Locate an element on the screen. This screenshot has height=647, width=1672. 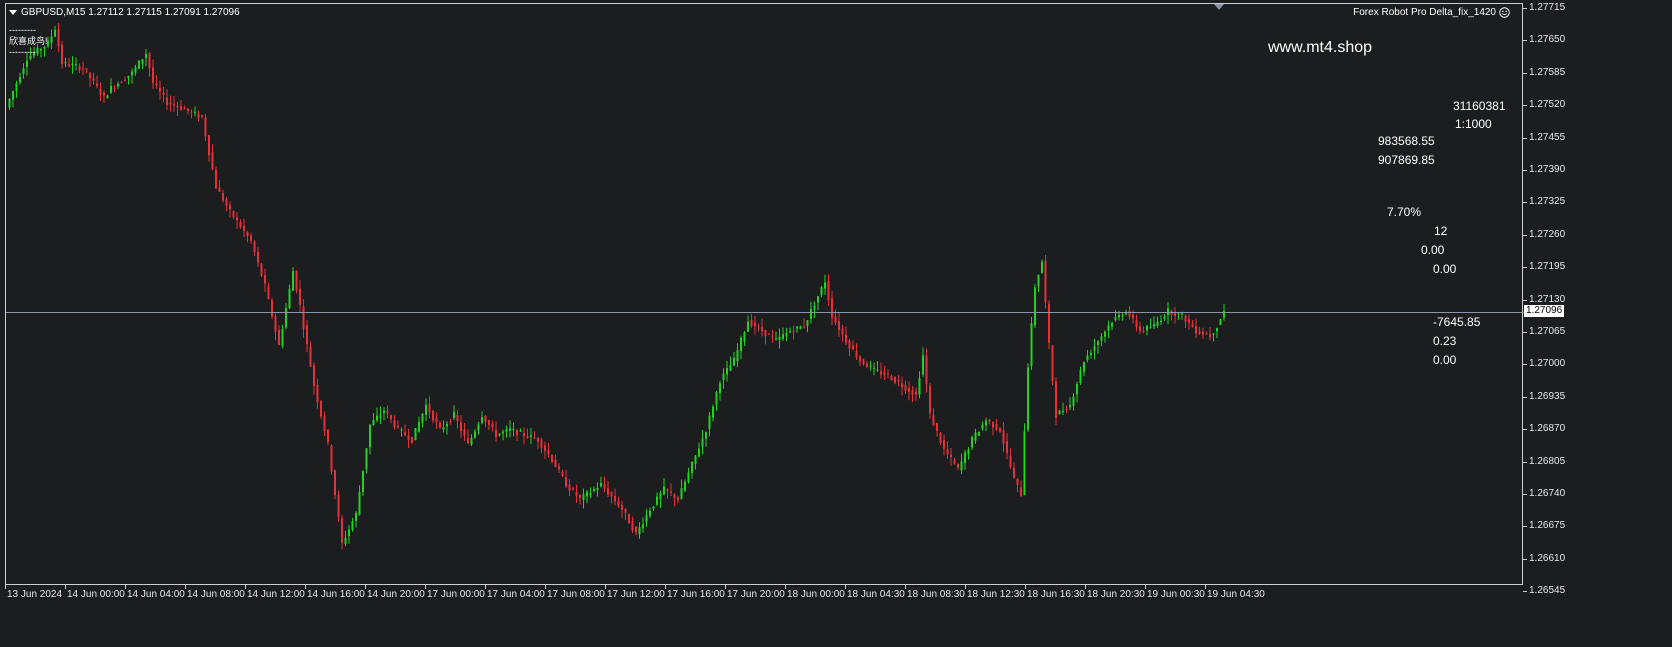
bid-price-line is located at coordinates (765, 312).